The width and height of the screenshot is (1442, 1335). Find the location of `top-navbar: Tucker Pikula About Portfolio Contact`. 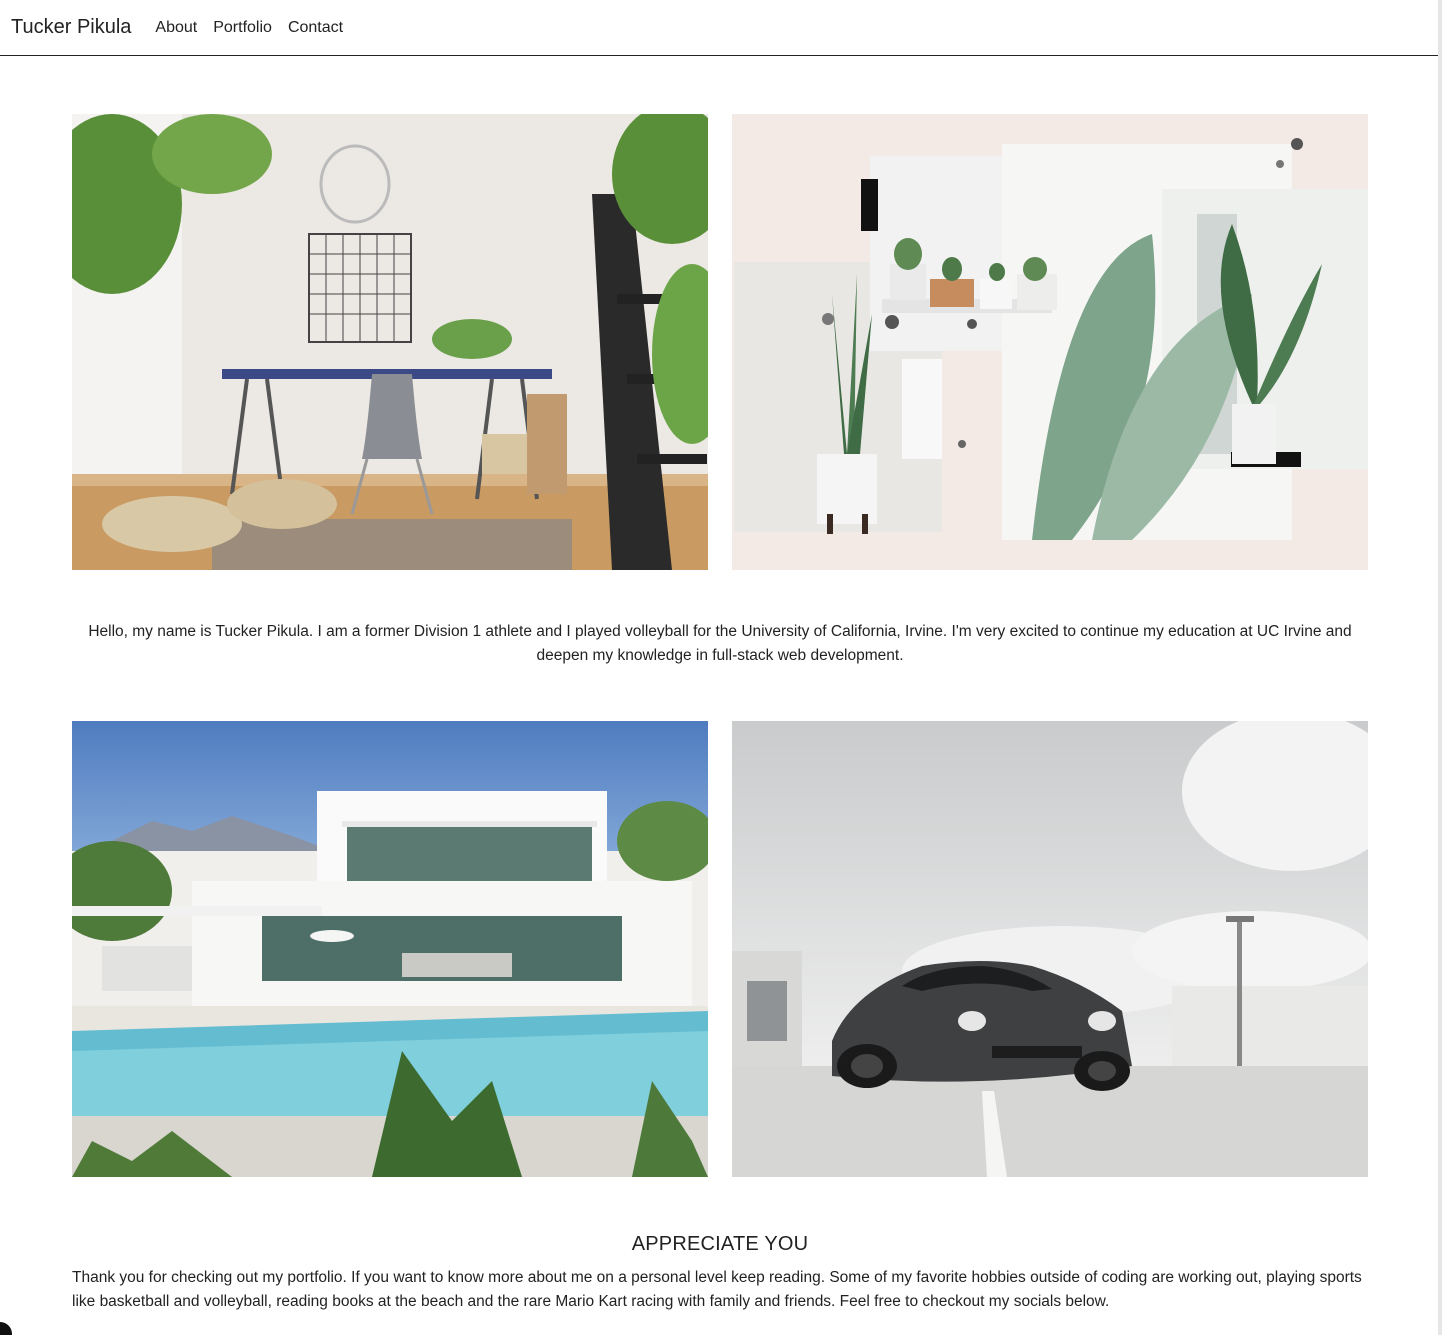

top-navbar: Tucker Pikula About Portfolio Contact is located at coordinates (720, 28).